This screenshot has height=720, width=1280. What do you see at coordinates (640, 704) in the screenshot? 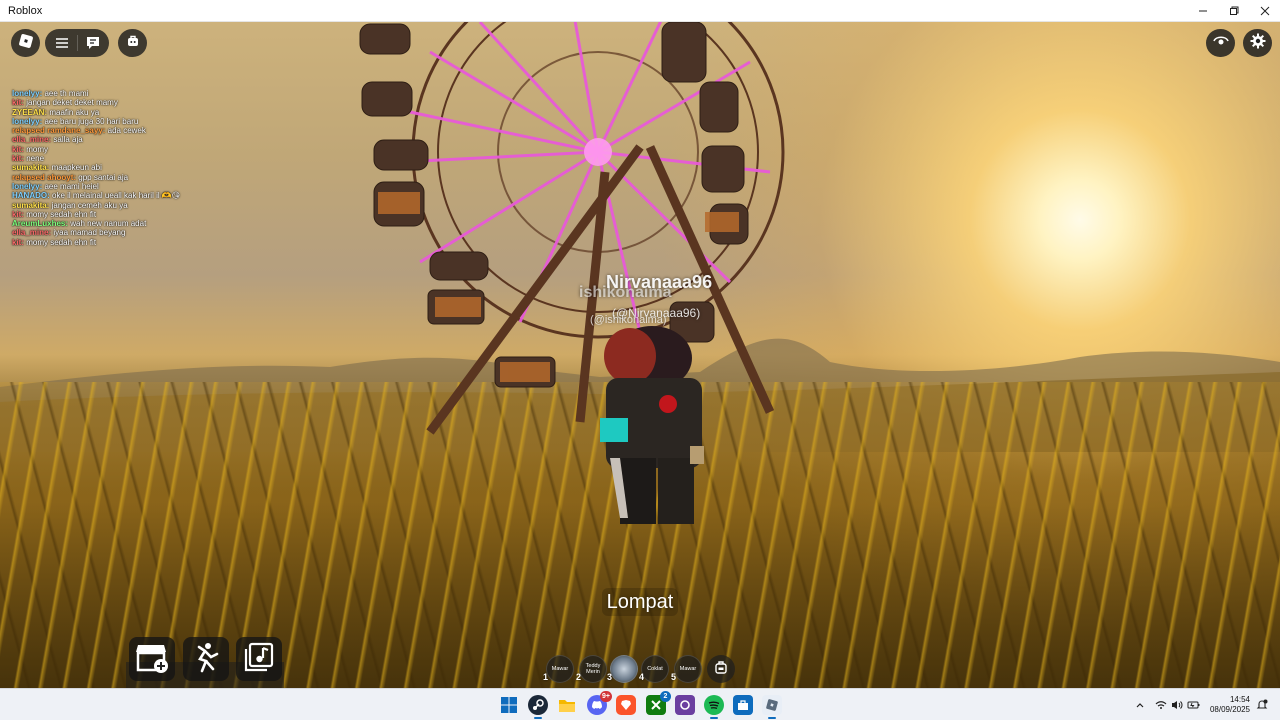
I see `windows-taskbar: 9+ 2 14:54 08/09/2025` at bounding box center [640, 704].